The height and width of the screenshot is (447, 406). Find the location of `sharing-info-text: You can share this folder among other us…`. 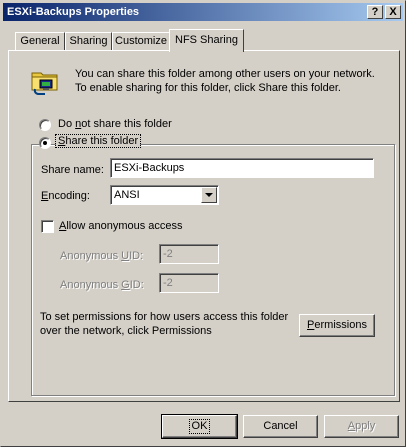

sharing-info-text: You can share this folder among other us… is located at coordinates (225, 81).